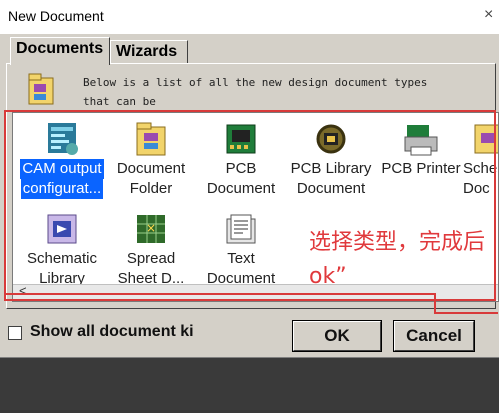 The height and width of the screenshot is (413, 499). Describe the element at coordinates (151, 188) in the screenshot. I see `item-label-line2: Folder` at that location.